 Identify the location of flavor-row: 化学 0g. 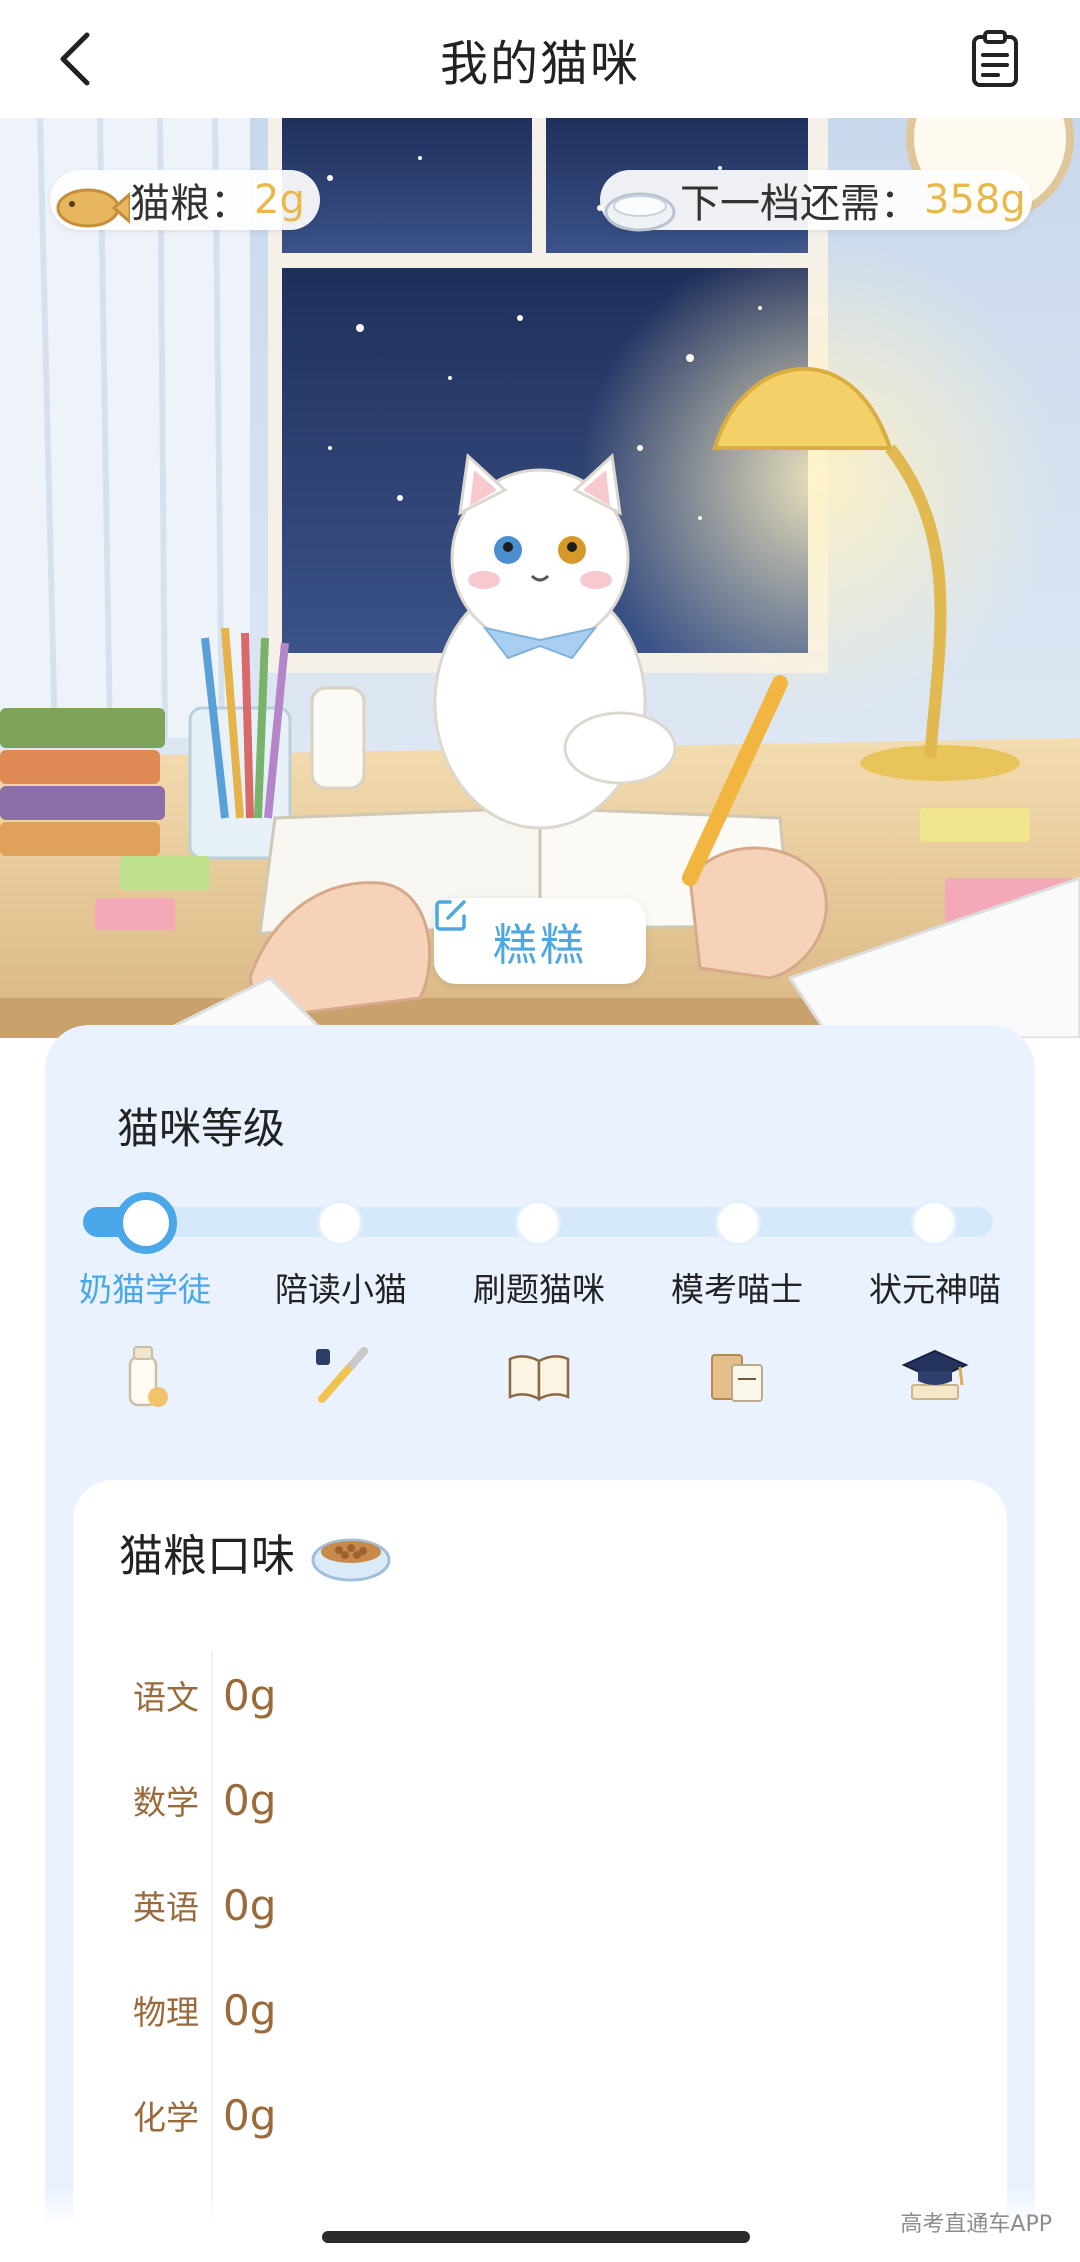
(204, 2115).